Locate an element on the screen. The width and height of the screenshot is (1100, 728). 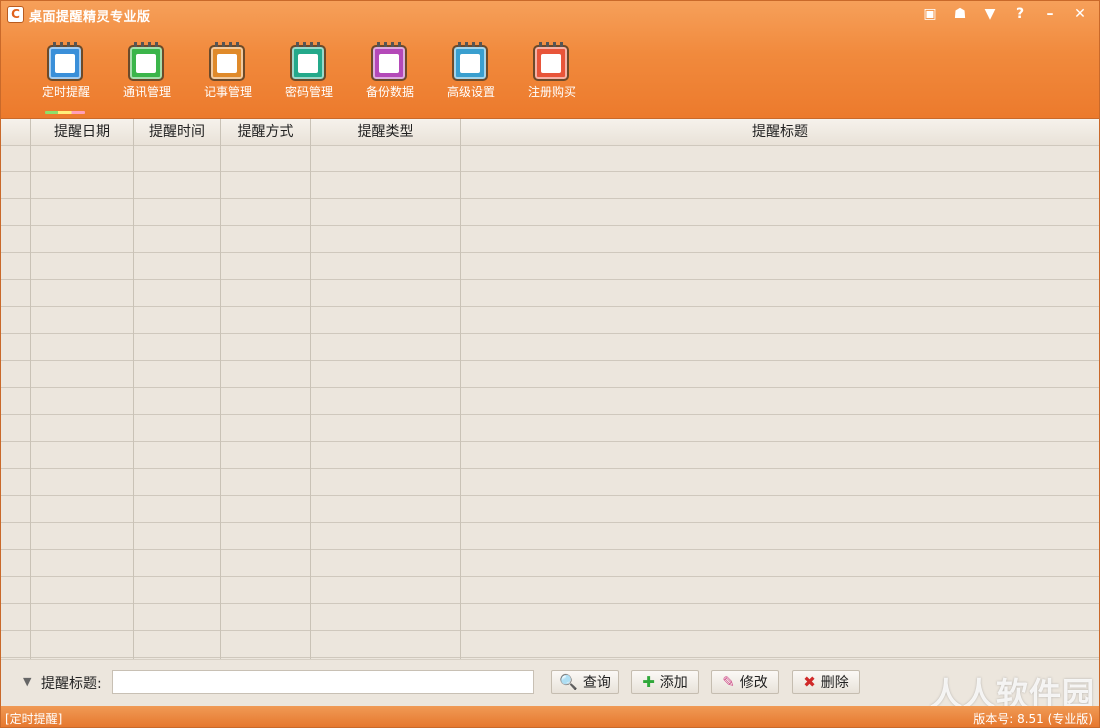
edit-button: ✎ 修改 is located at coordinates (745, 682).